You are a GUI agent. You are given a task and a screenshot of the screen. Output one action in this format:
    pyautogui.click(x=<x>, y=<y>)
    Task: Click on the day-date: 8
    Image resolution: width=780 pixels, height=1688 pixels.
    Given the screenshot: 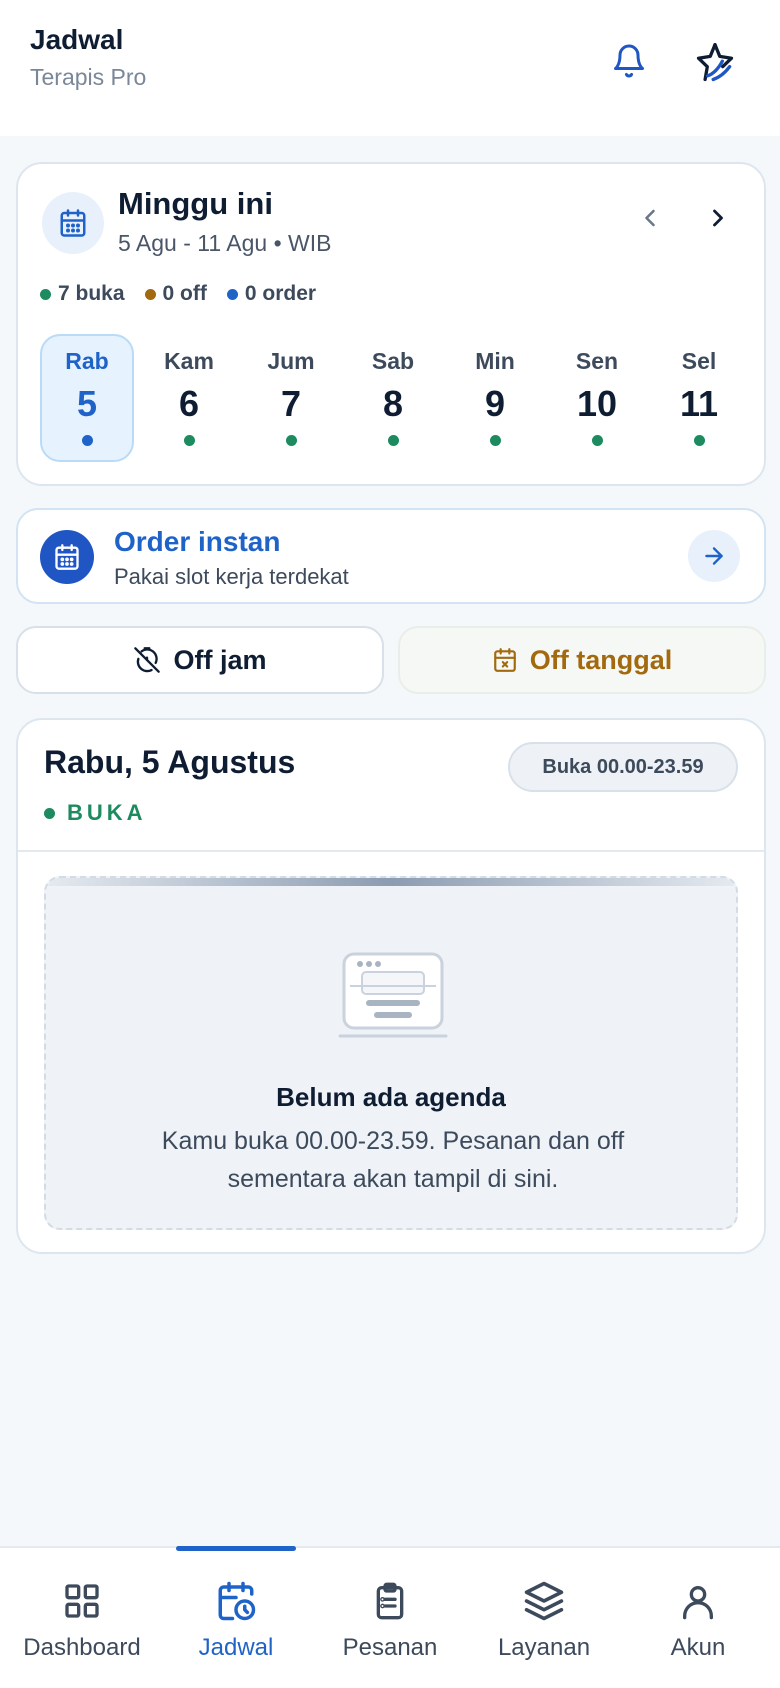 What is the action you would take?
    pyautogui.click(x=393, y=403)
    